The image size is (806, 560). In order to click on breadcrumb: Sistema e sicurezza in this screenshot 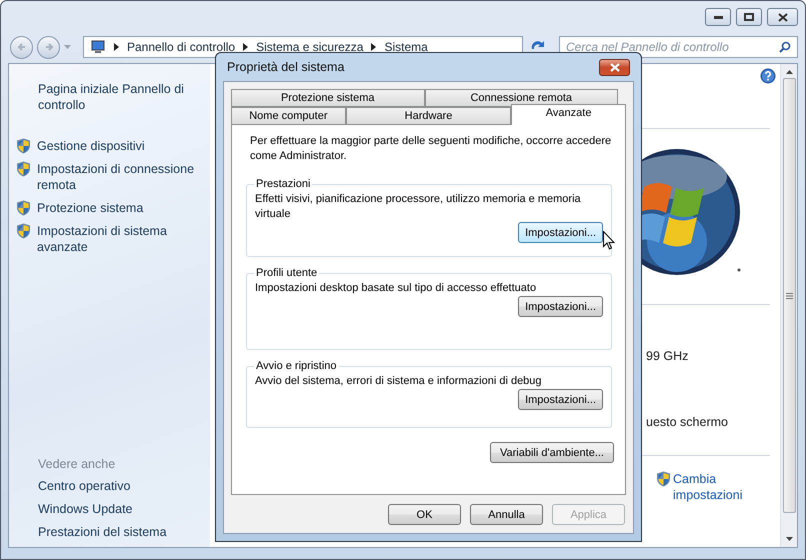, I will do `click(310, 47)`.